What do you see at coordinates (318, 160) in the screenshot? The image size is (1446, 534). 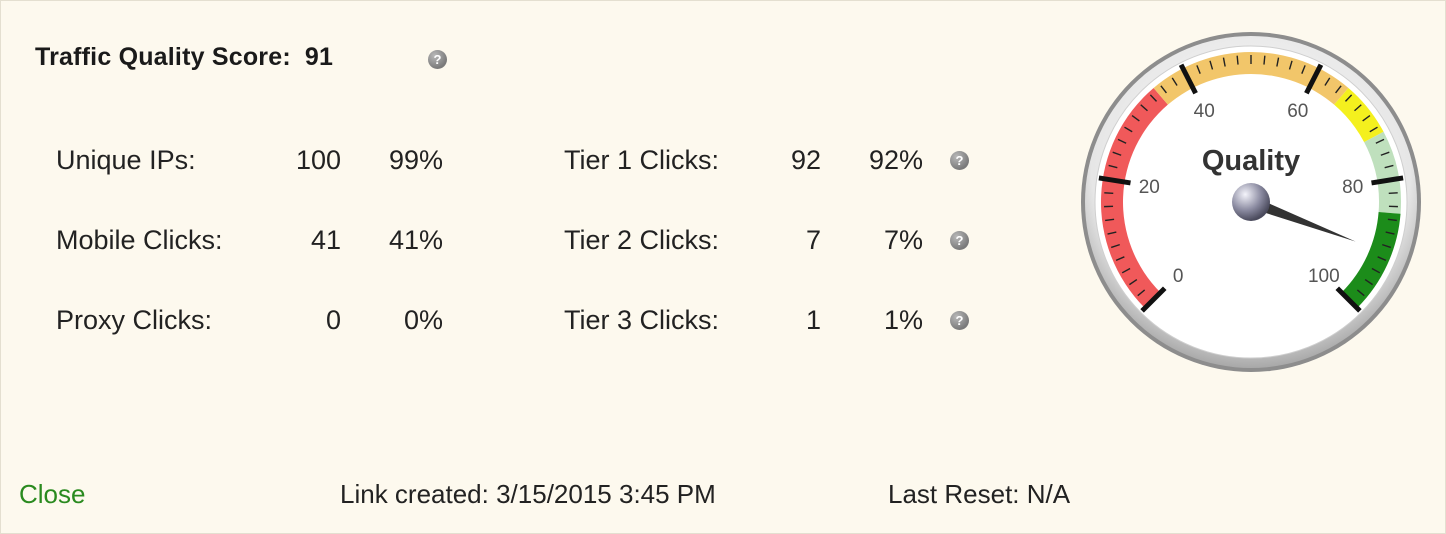 I see `stat-count-unique-ips: 100` at bounding box center [318, 160].